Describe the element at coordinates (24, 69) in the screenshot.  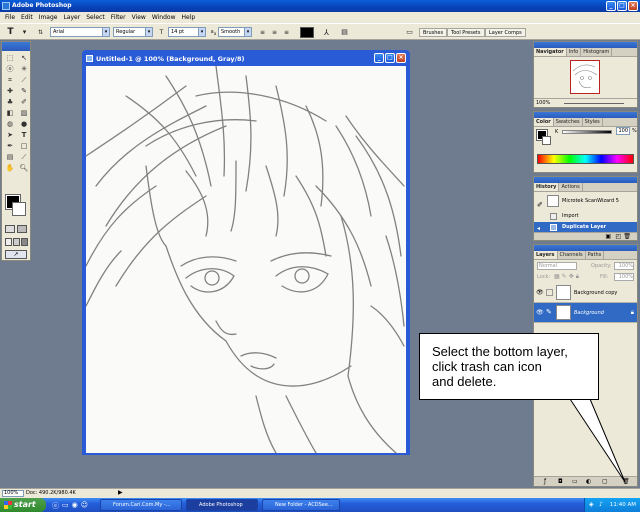
I see `magic-wand-tool-icon: ✳` at that location.